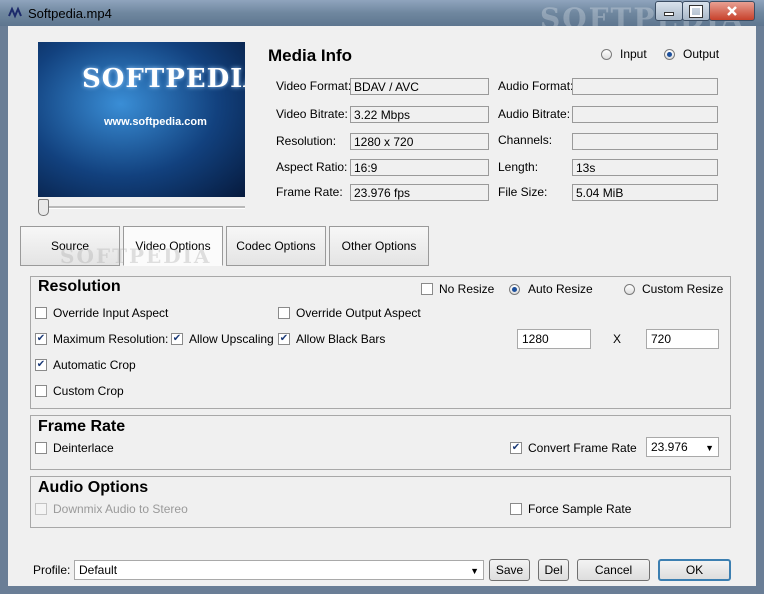  I want to click on max-resolution-checkbox: ✔, so click(41, 339).